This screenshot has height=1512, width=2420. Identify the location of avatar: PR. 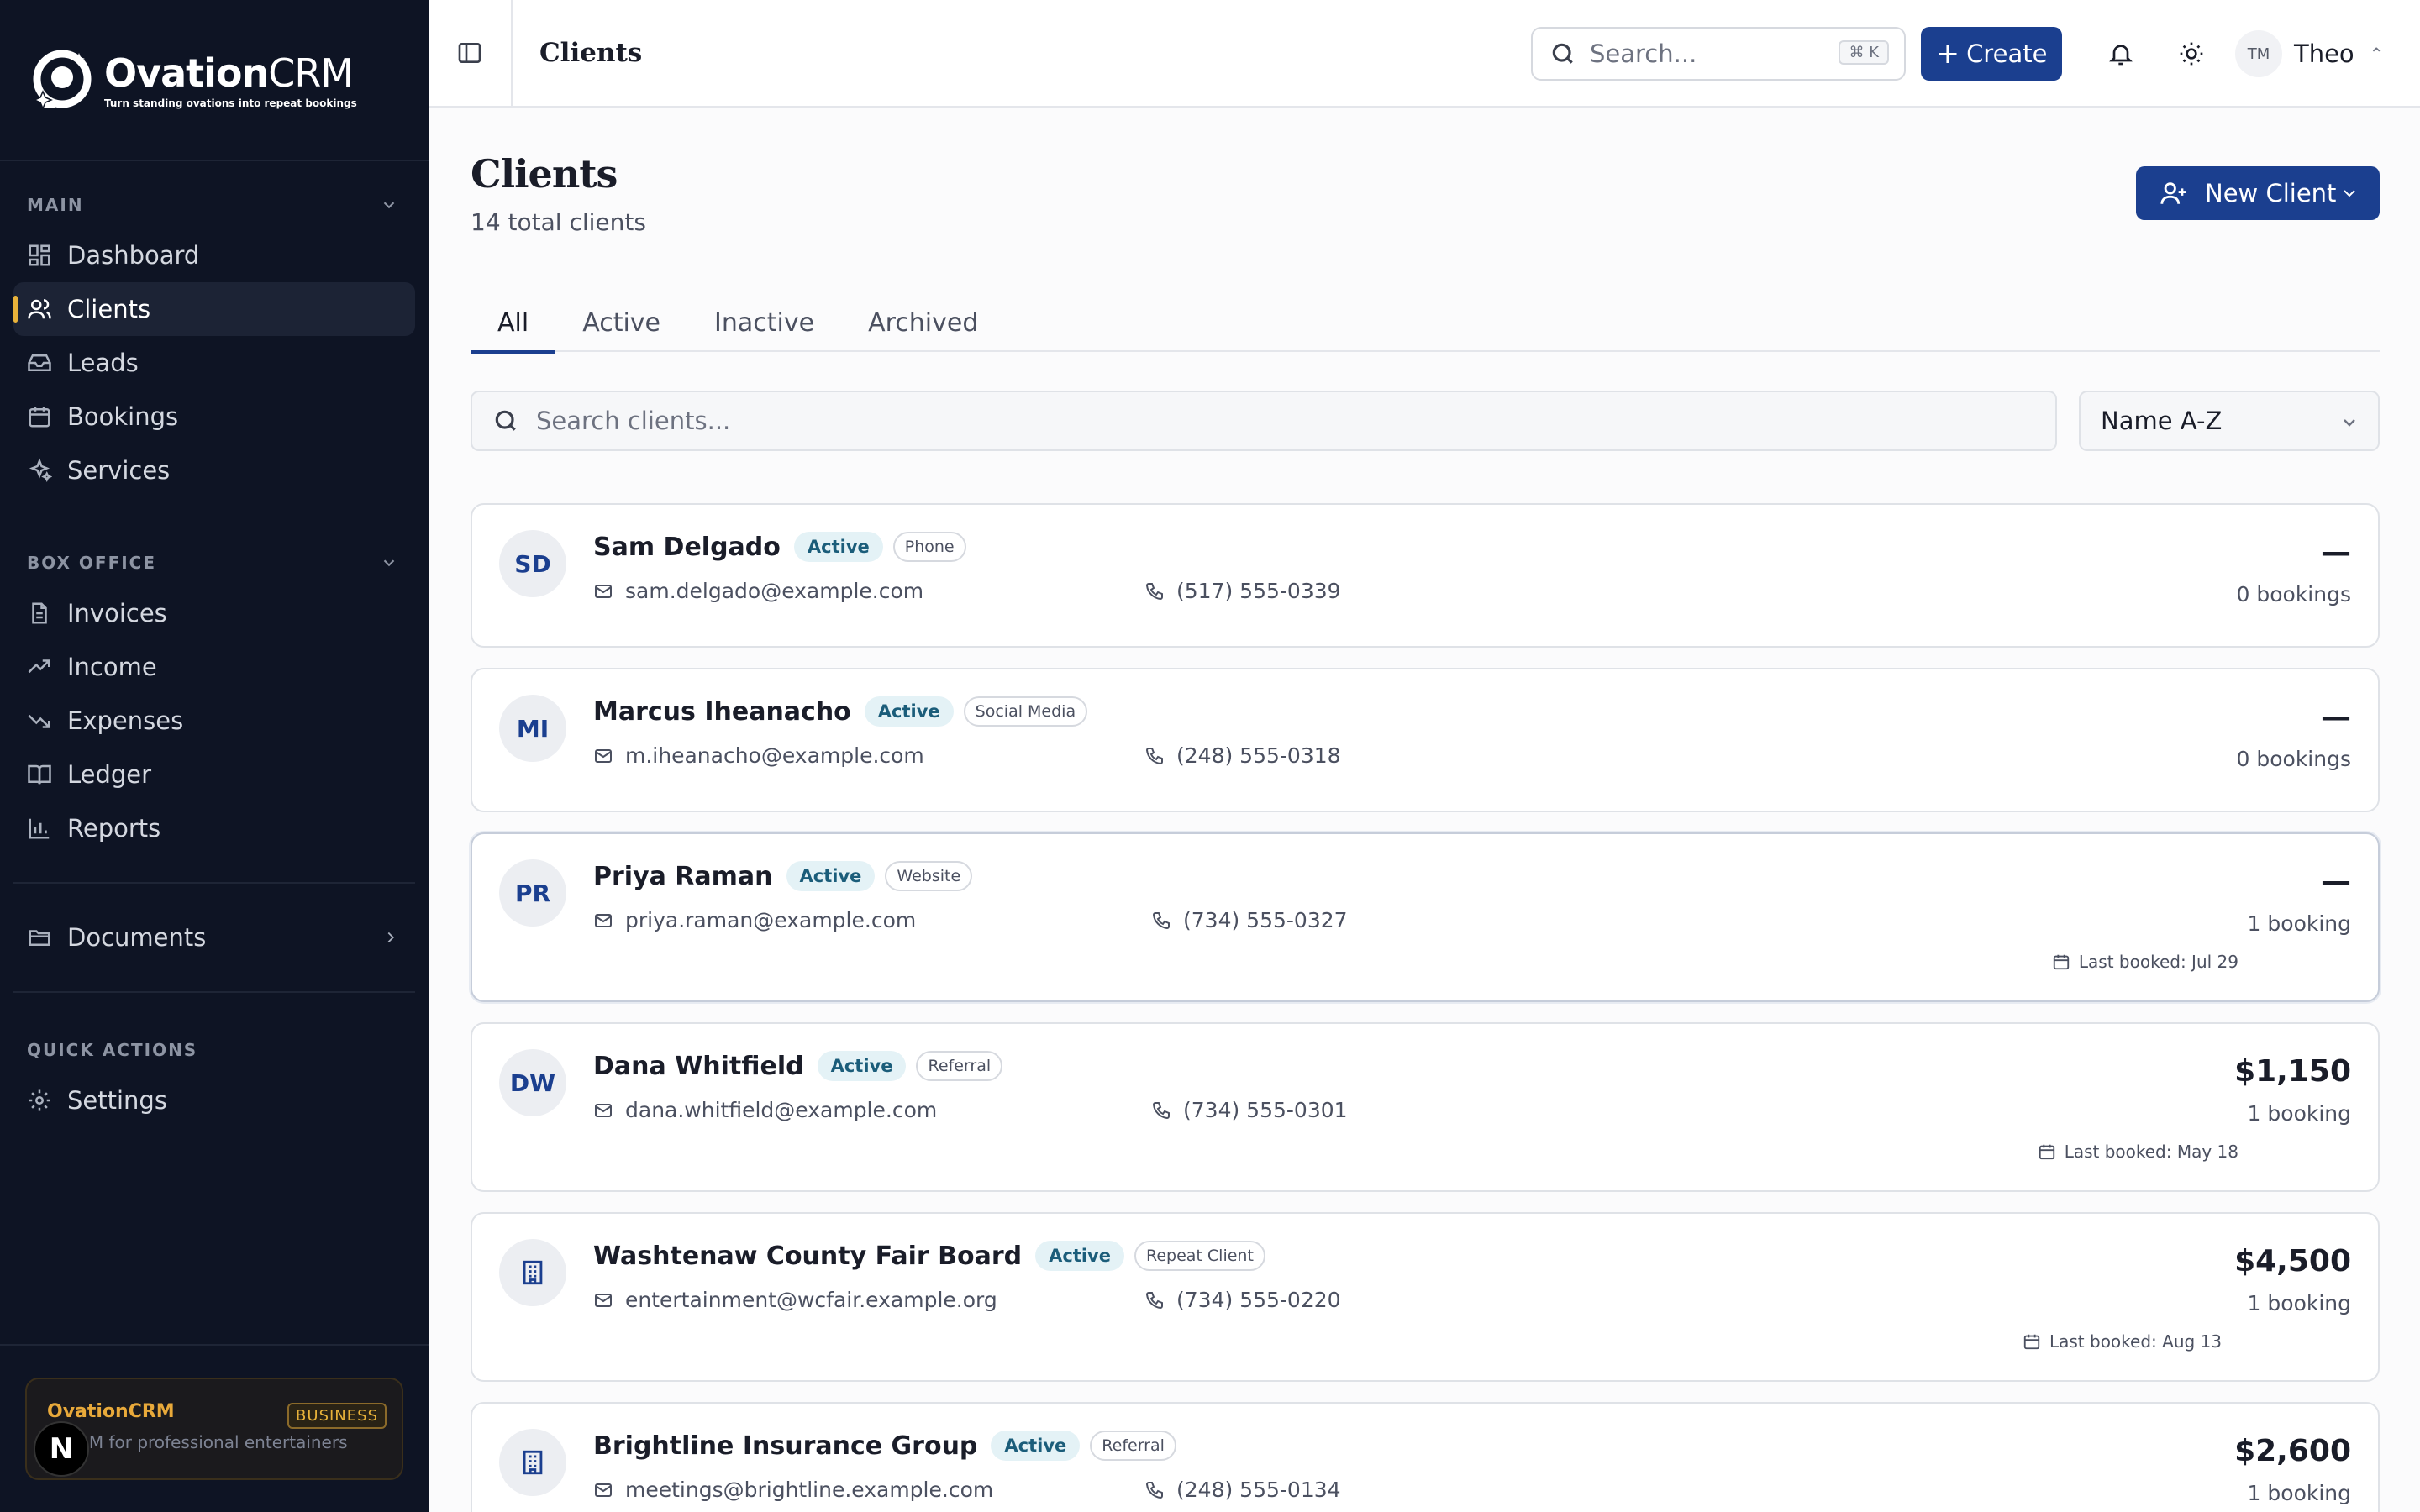
(532, 893).